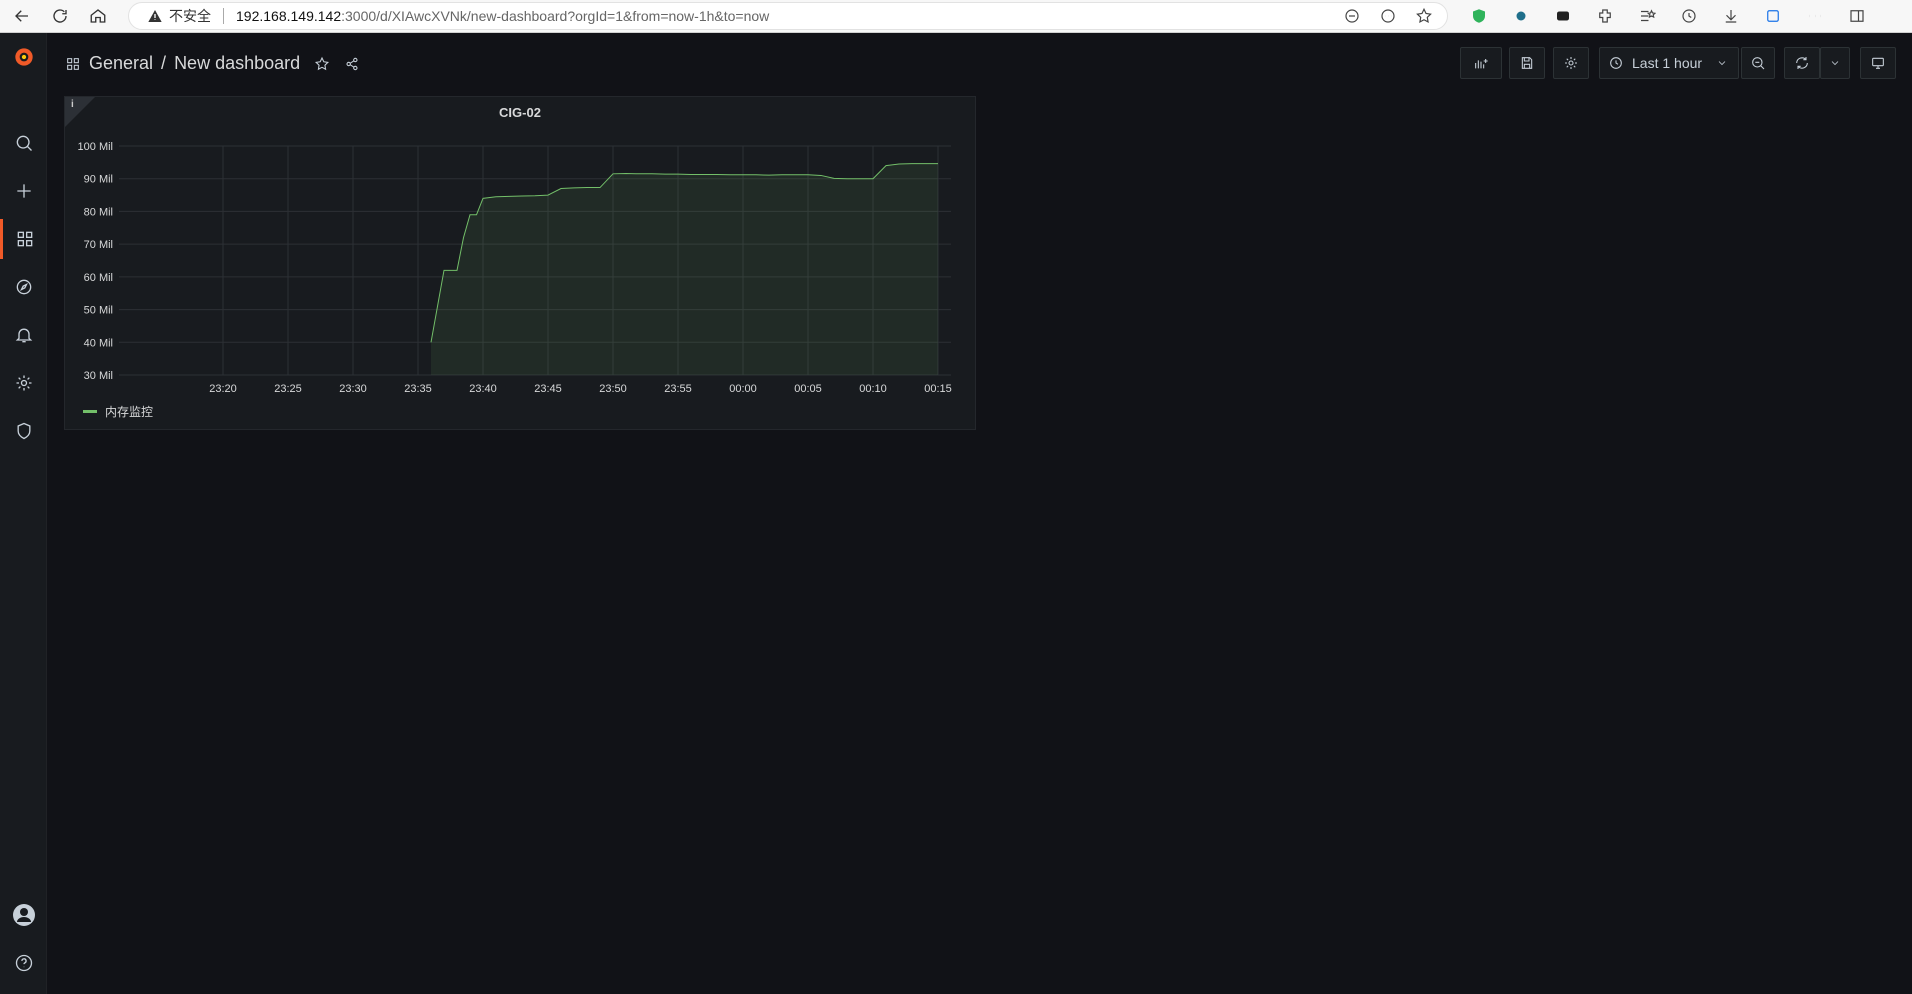 The height and width of the screenshot is (994, 1912). I want to click on x-tick-label: 00:05, so click(808, 389).